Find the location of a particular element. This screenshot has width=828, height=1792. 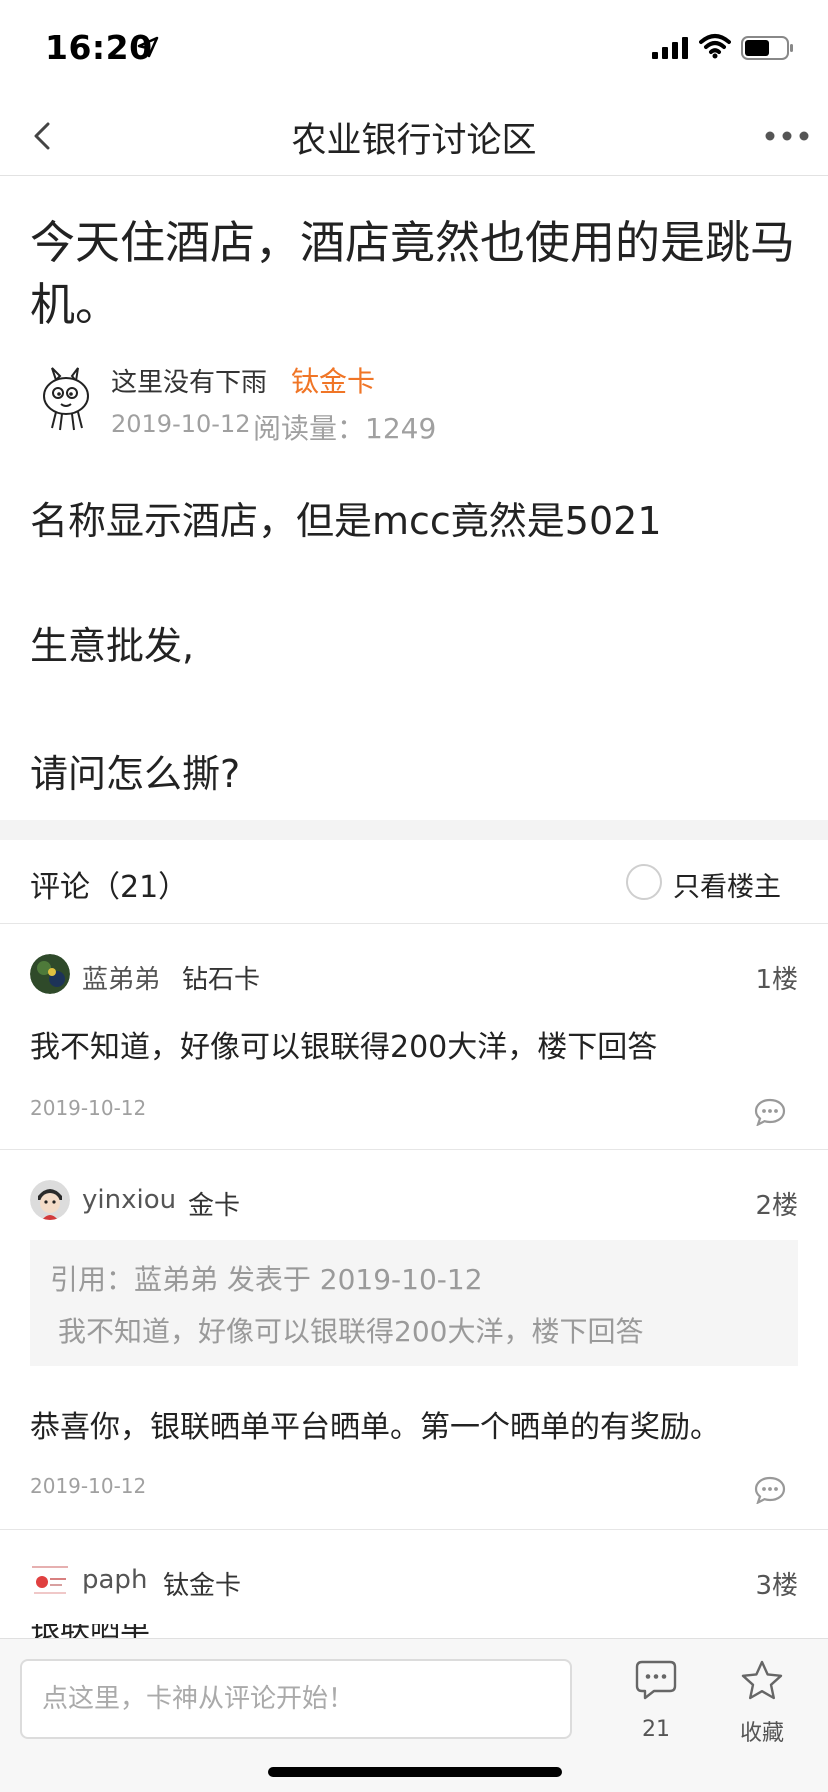

comment-icon is located at coordinates (656, 1680).